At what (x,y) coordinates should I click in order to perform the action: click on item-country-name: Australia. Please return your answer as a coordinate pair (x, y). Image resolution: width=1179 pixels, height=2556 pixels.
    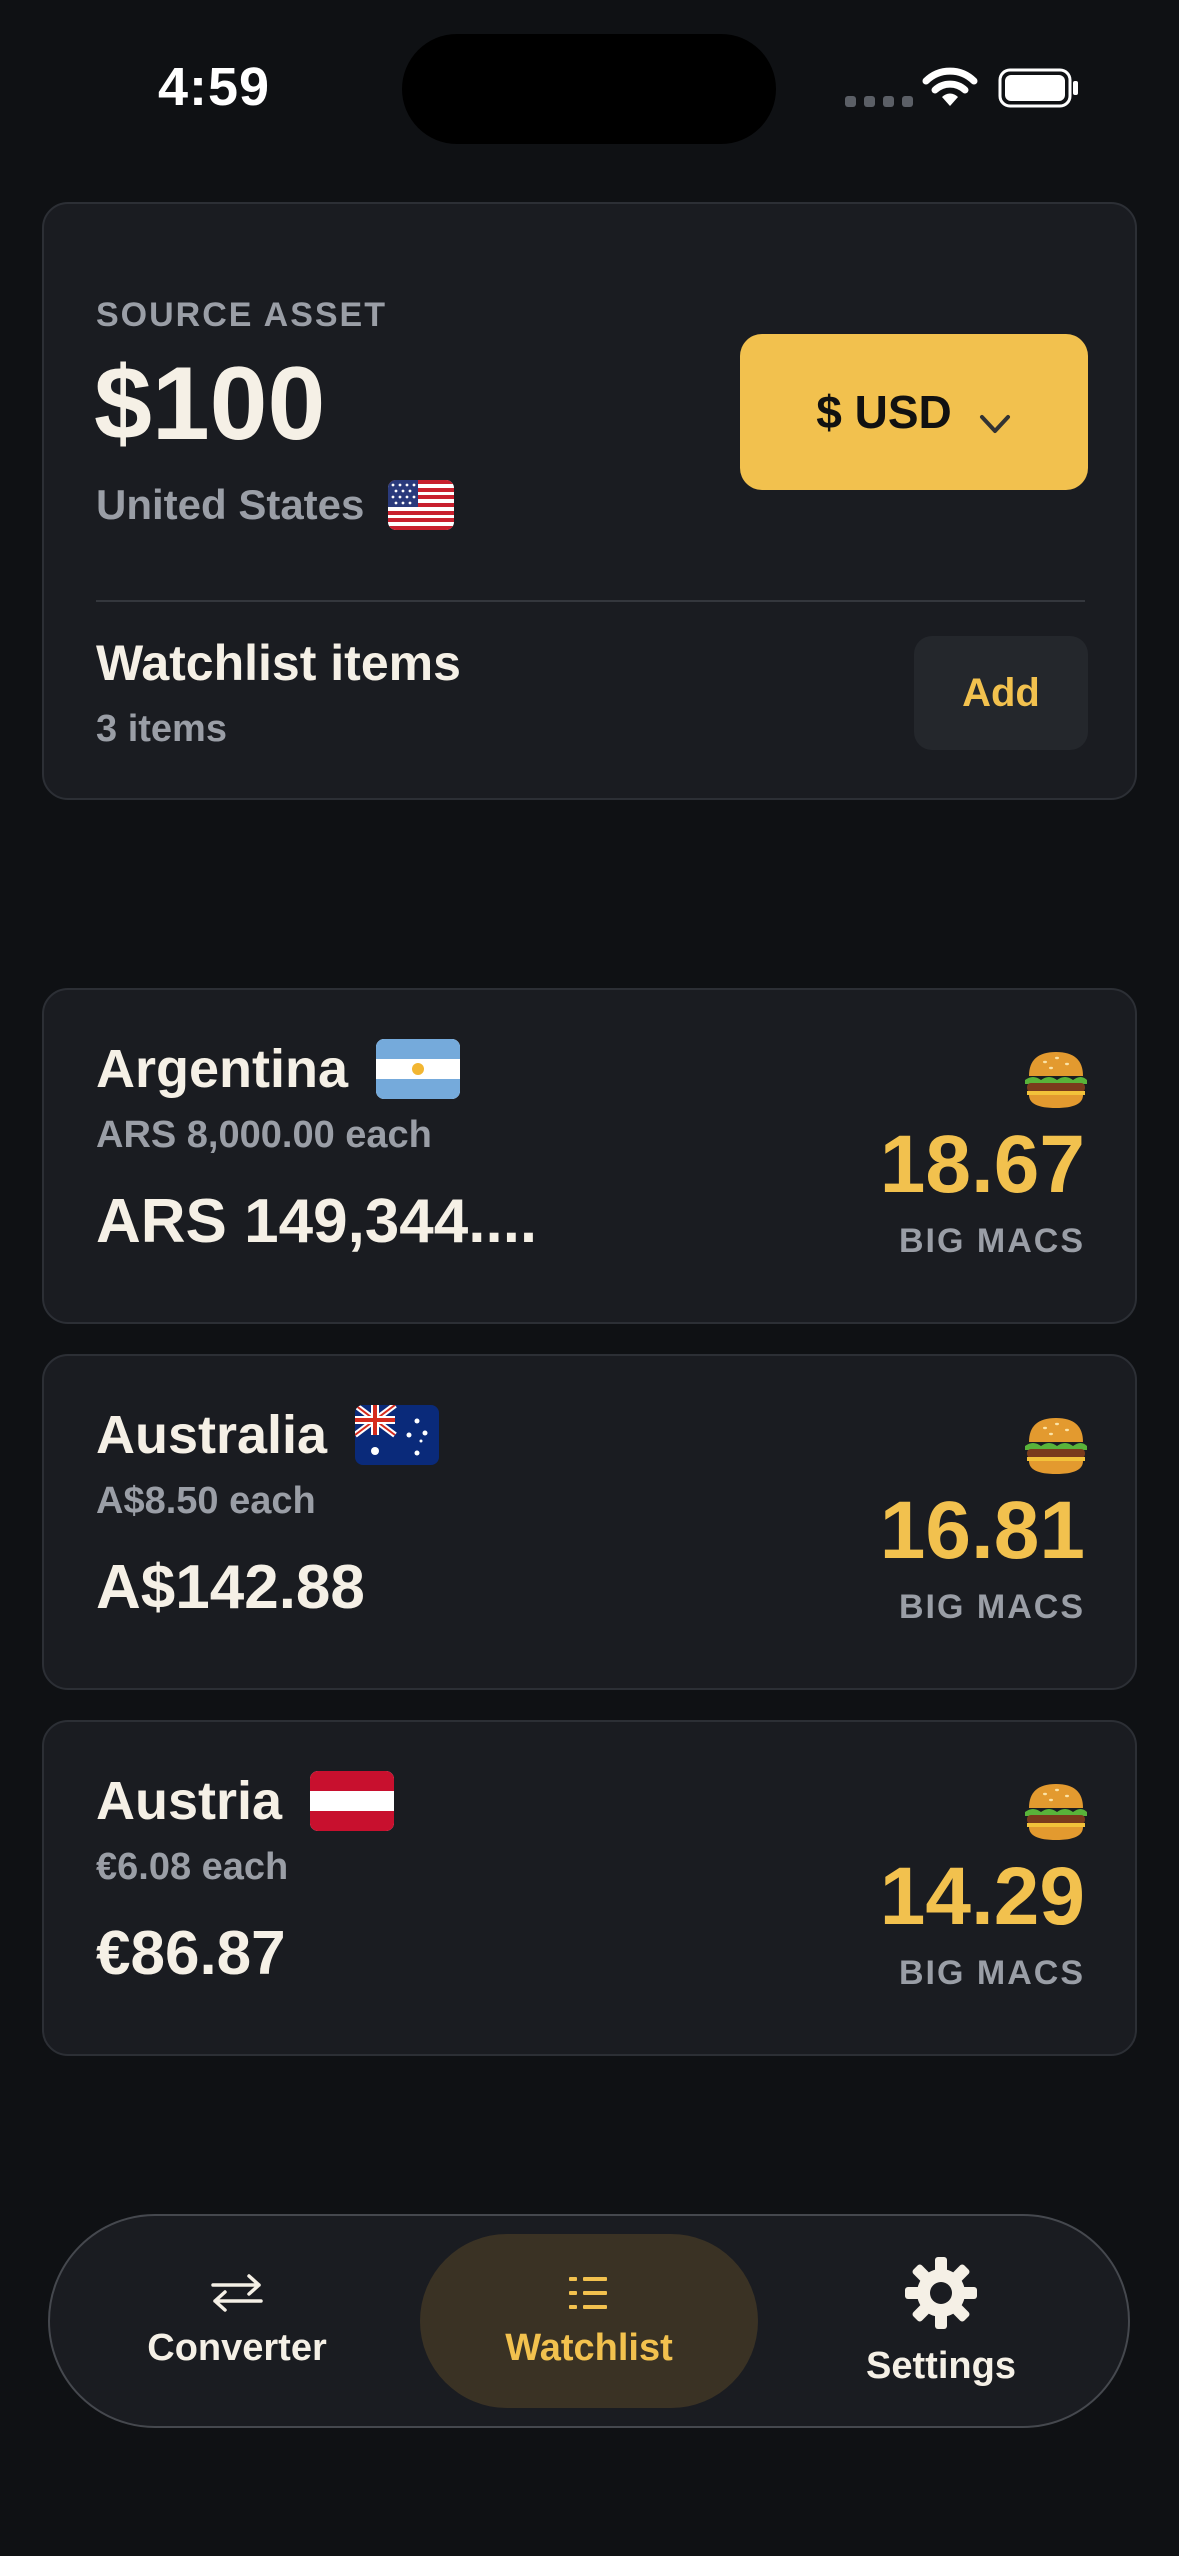
    Looking at the image, I should click on (212, 1435).